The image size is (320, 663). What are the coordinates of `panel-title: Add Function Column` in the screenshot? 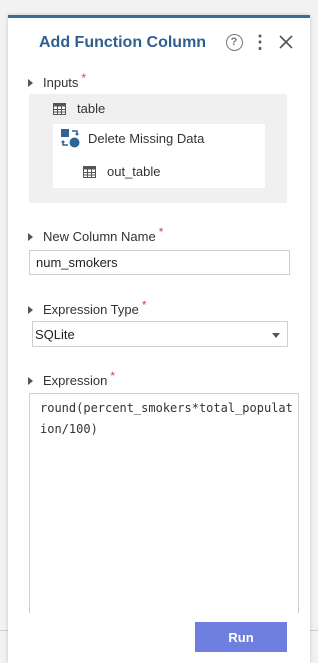 It's located at (123, 42).